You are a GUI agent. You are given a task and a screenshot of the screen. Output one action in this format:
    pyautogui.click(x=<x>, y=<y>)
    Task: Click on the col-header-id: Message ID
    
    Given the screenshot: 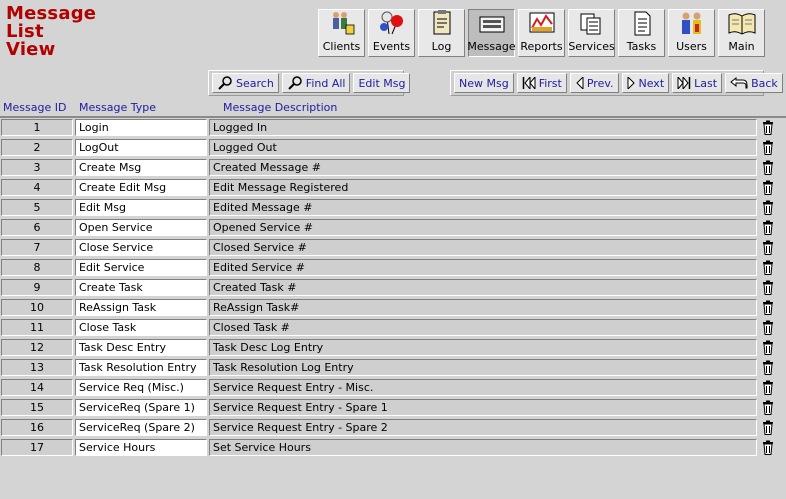 What is the action you would take?
    pyautogui.click(x=34, y=107)
    